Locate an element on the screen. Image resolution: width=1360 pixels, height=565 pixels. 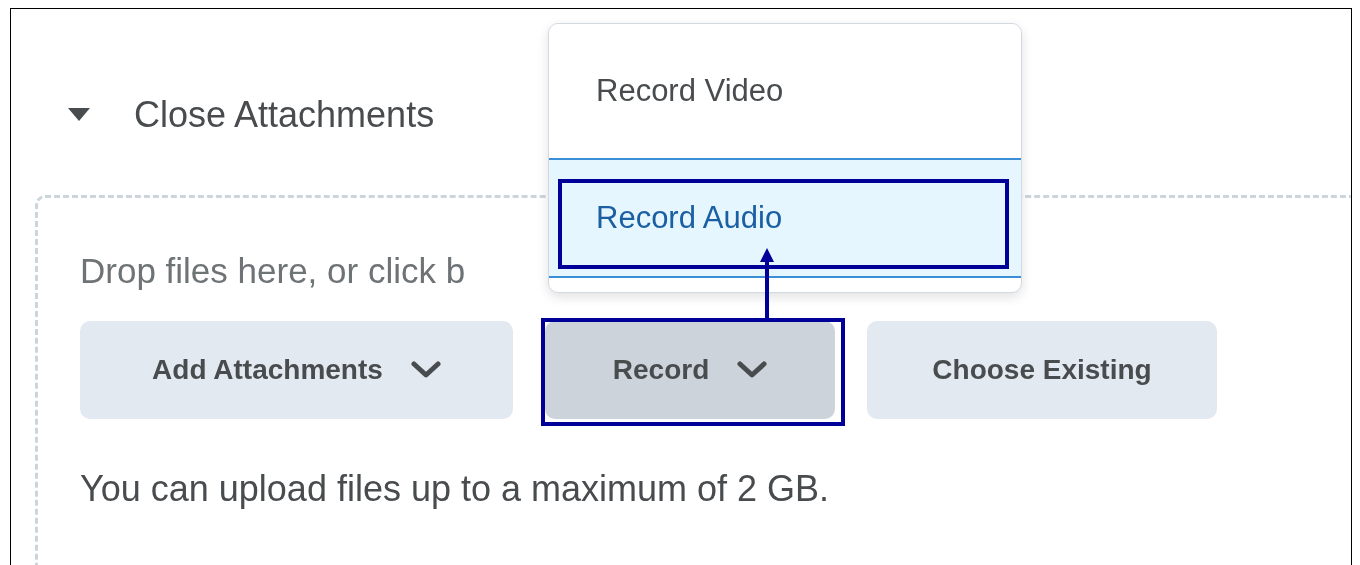
dropdown-button: Add Attachments is located at coordinates (296, 370).